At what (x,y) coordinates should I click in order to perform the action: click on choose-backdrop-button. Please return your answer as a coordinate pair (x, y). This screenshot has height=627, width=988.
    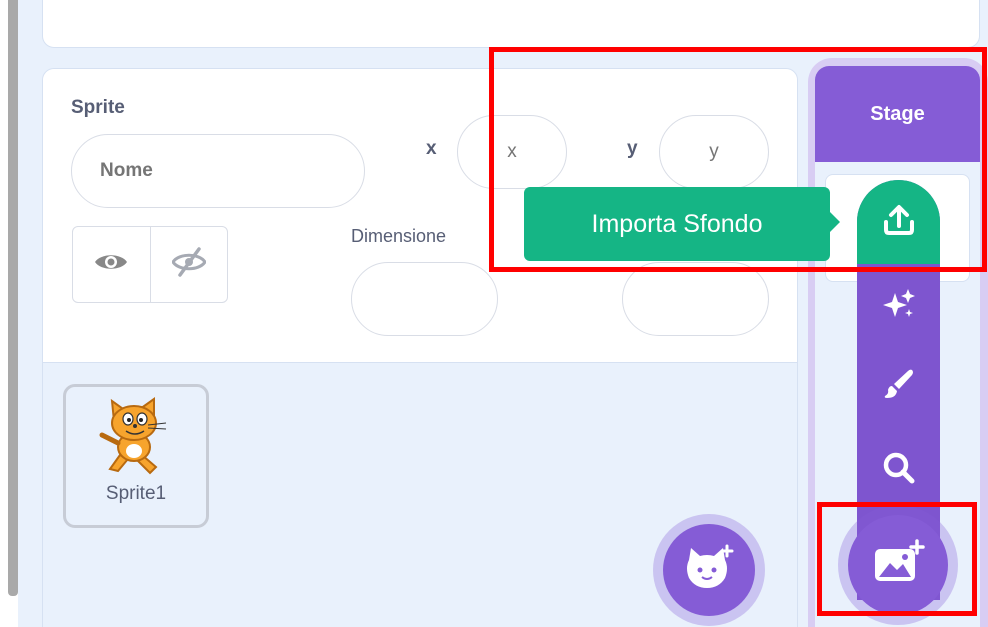
    Looking at the image, I should click on (898, 470).